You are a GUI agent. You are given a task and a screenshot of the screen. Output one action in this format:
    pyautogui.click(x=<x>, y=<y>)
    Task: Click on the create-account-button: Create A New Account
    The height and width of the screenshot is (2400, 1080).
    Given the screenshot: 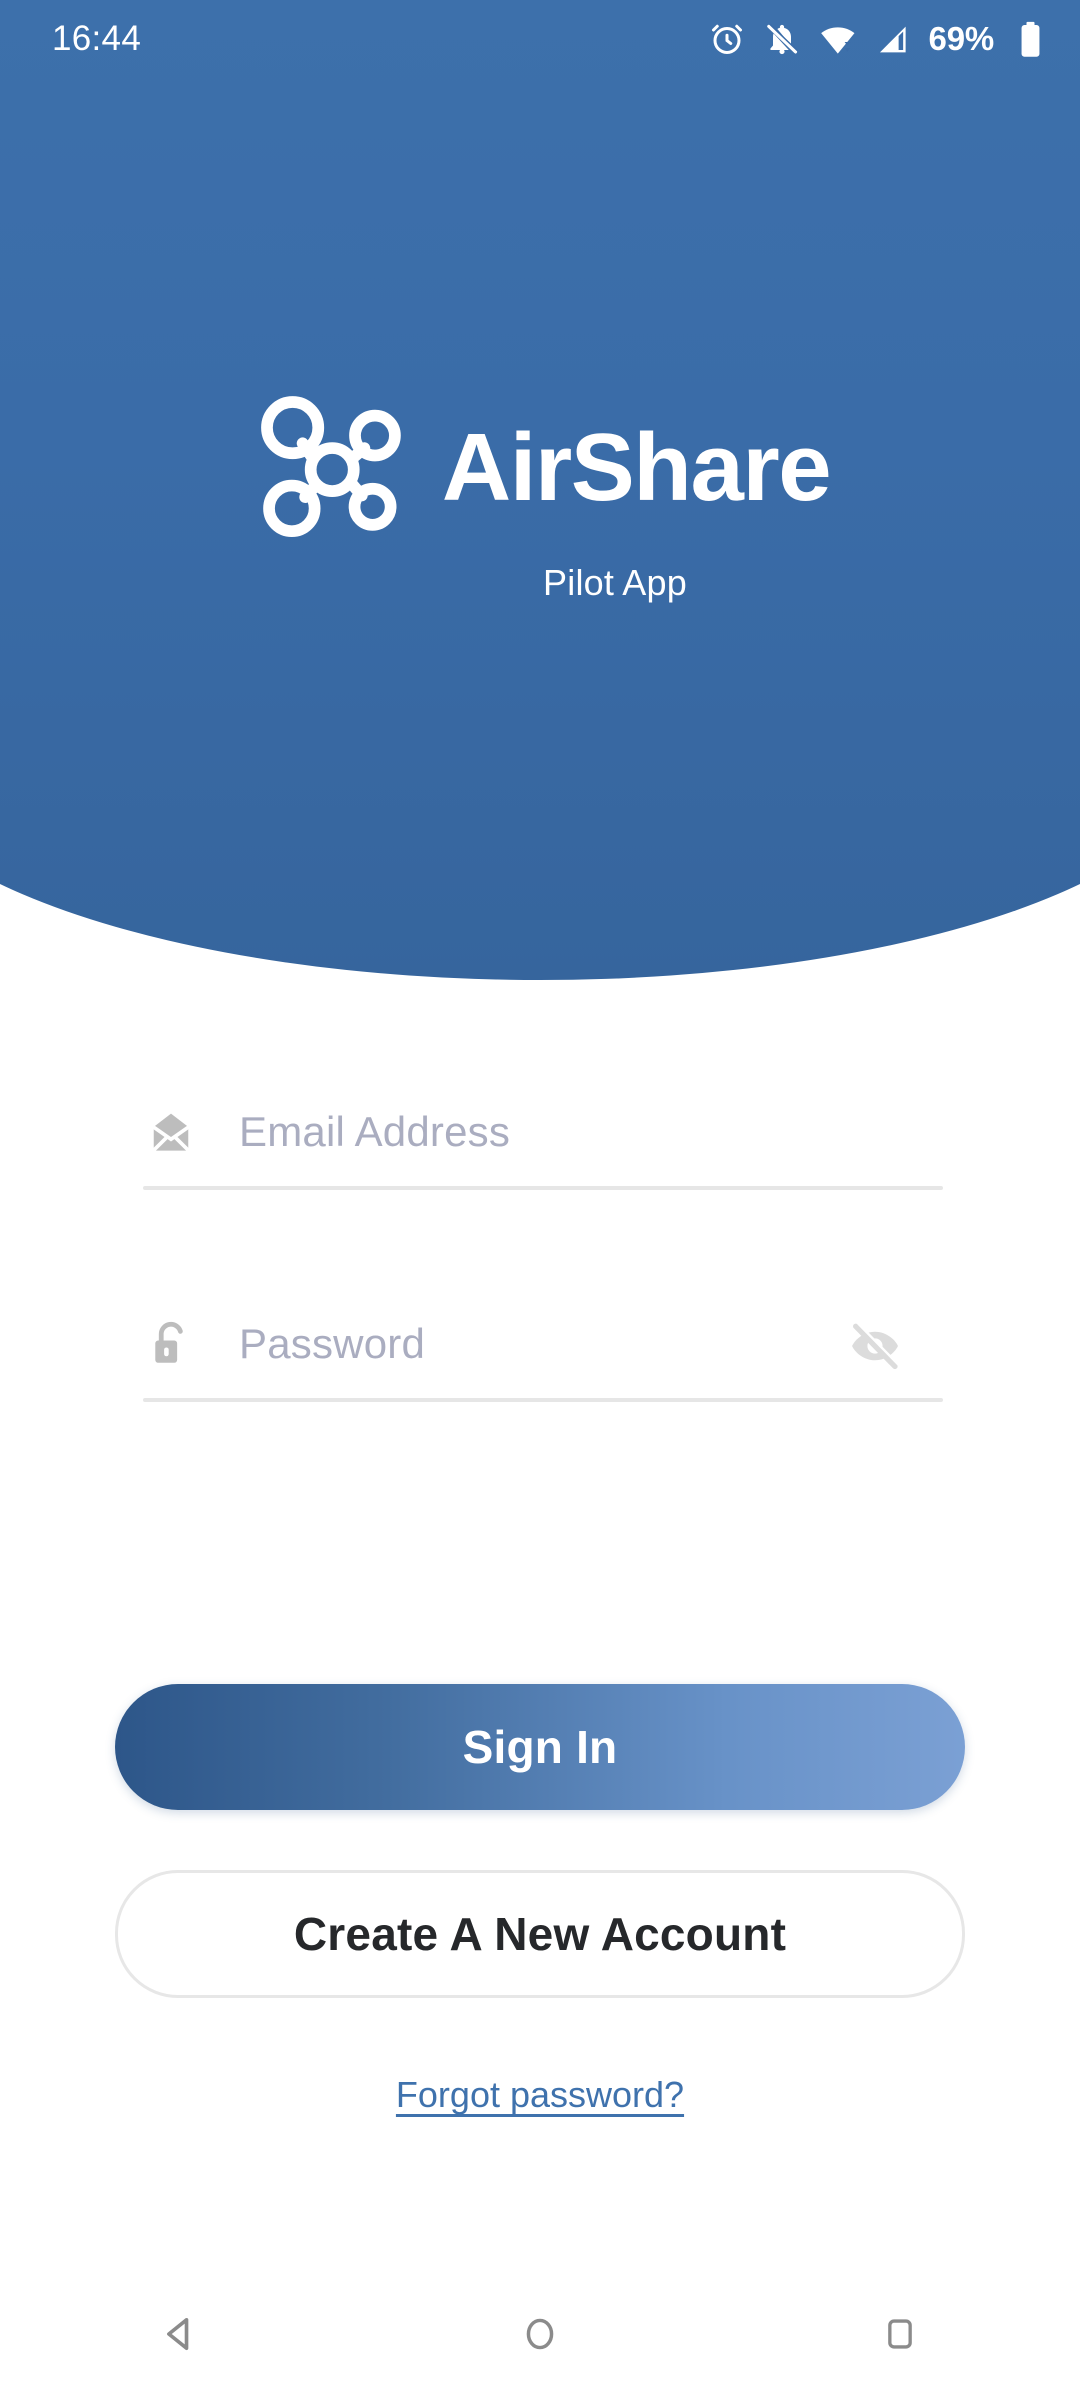 What is the action you would take?
    pyautogui.click(x=540, y=1934)
    